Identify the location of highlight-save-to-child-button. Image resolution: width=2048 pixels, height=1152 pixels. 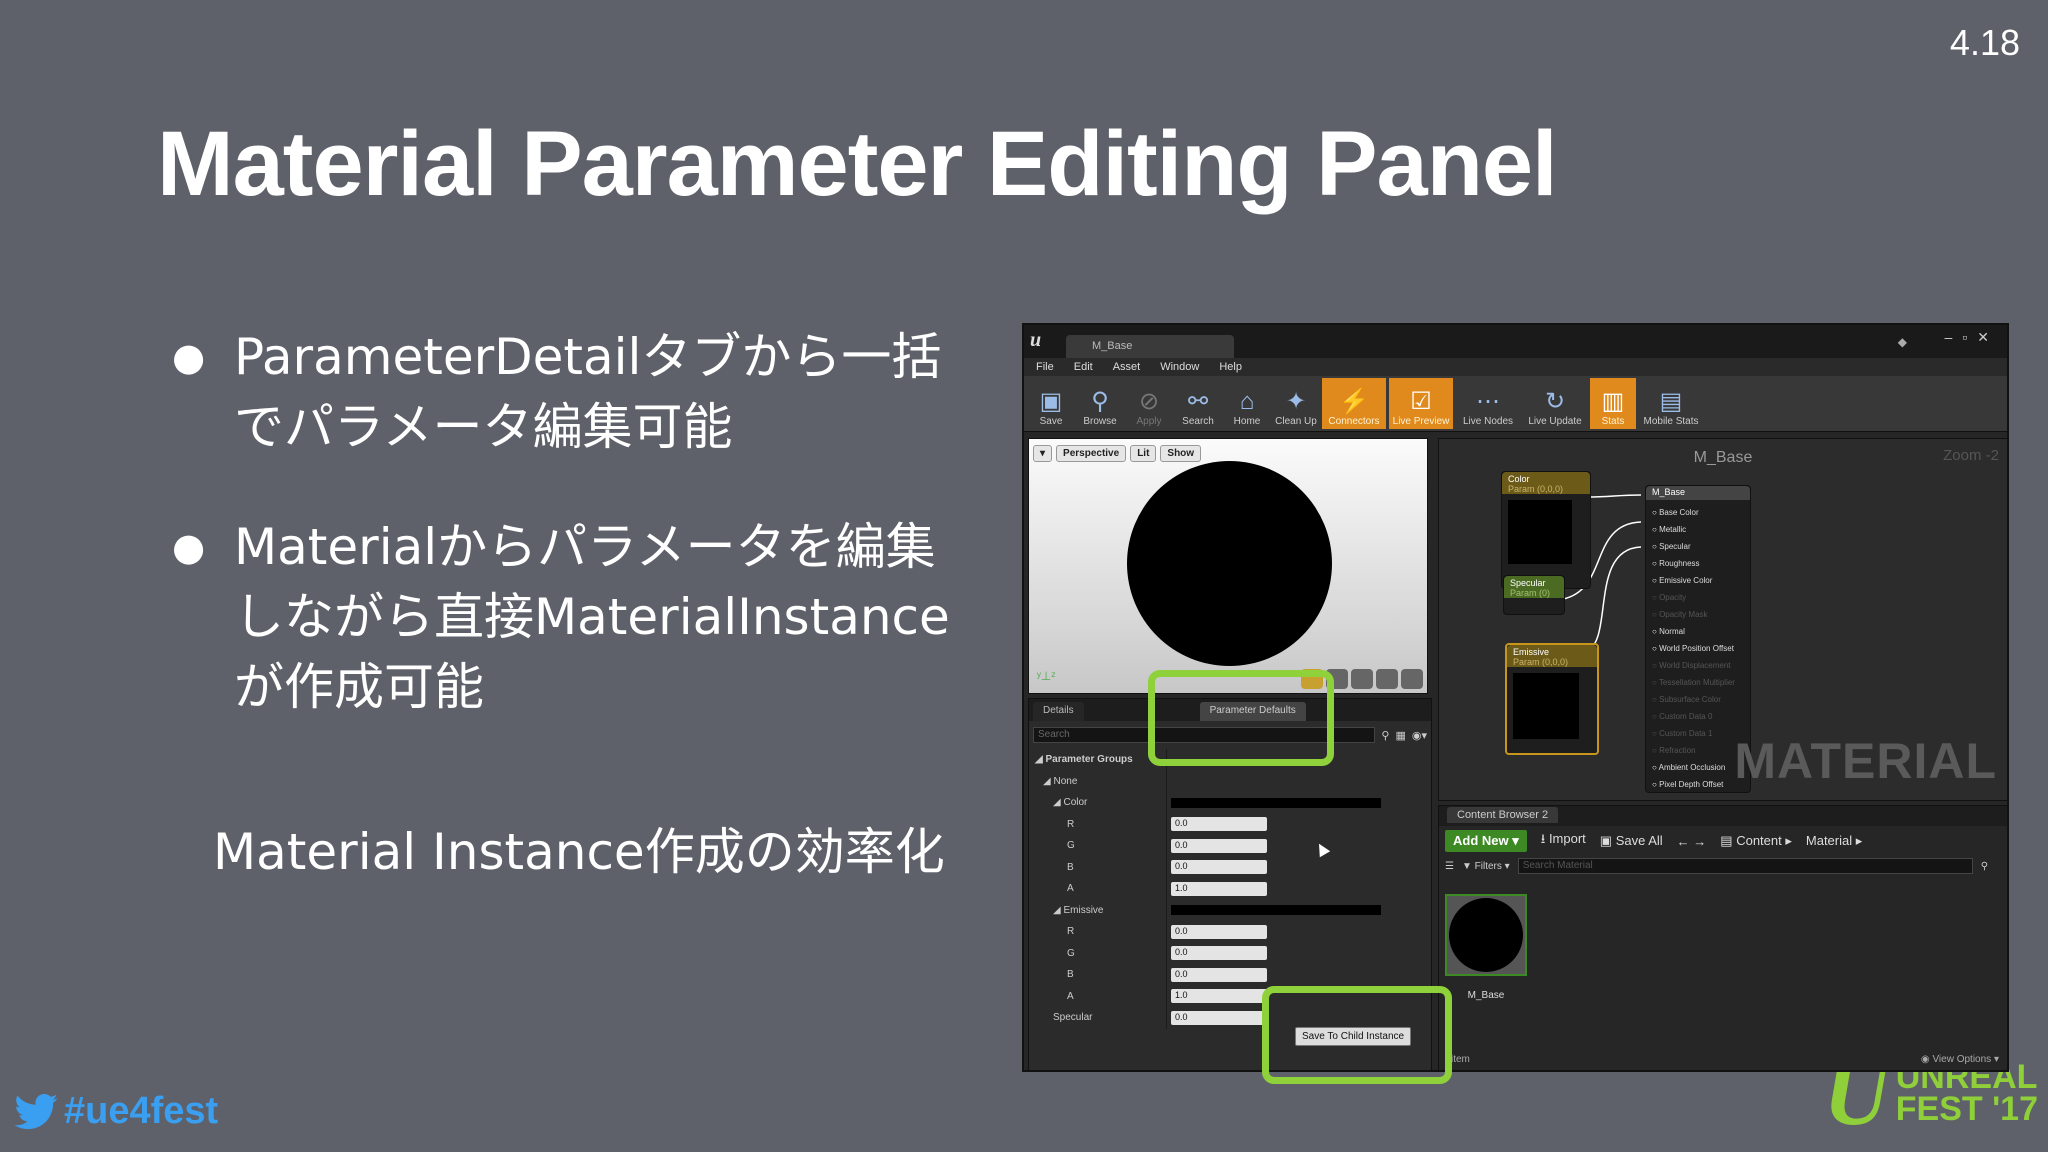
(1357, 1035).